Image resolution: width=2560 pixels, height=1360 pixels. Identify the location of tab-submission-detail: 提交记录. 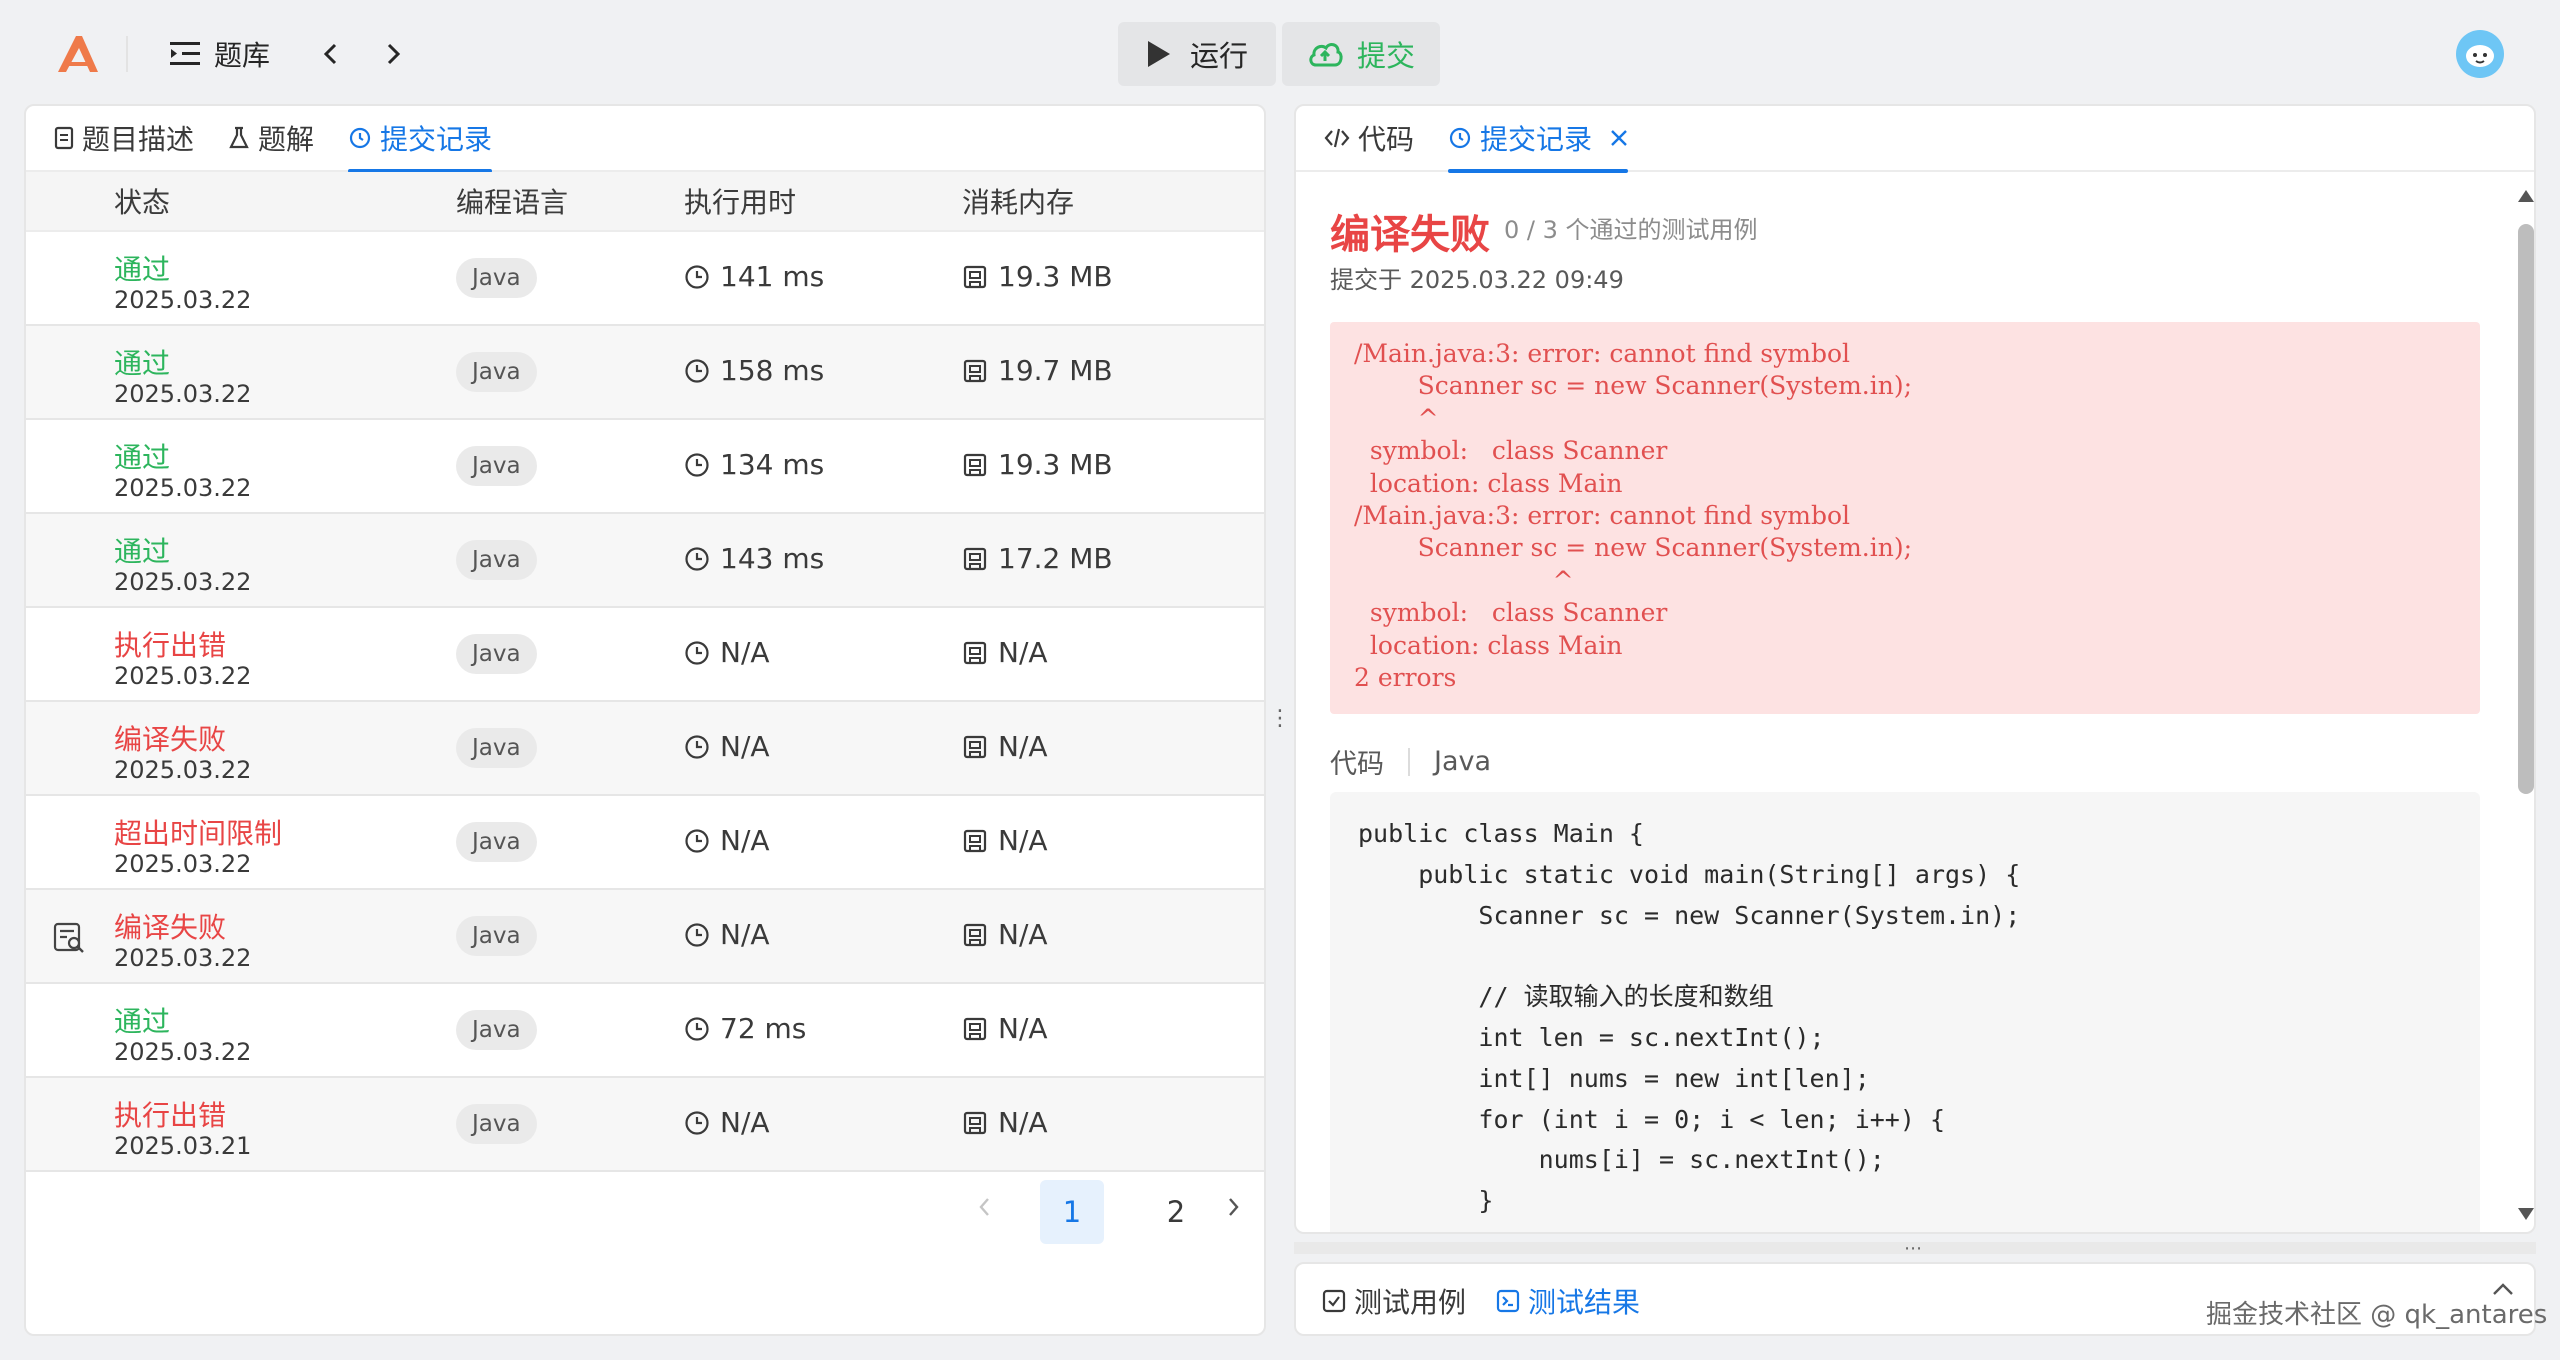
(1538, 139).